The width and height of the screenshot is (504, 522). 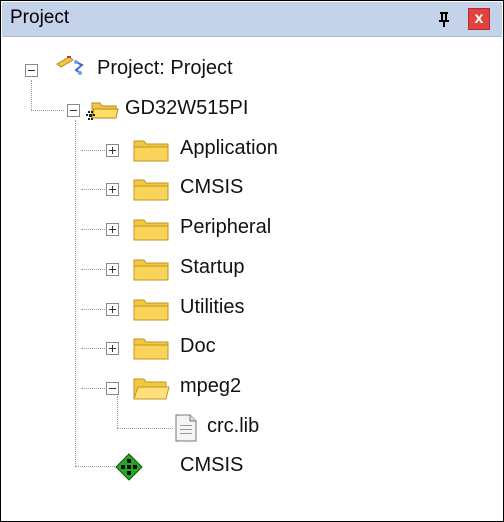 What do you see at coordinates (186, 428) in the screenshot?
I see `file-icon` at bounding box center [186, 428].